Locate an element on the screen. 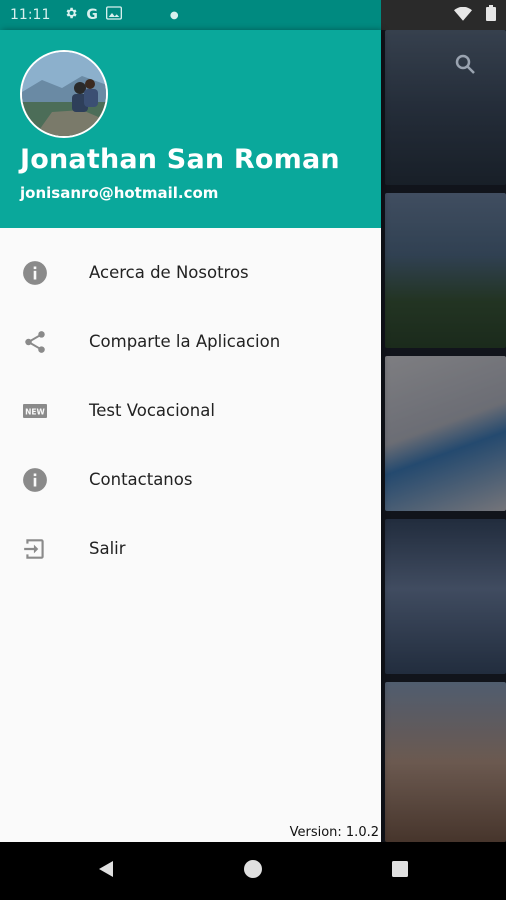 The width and height of the screenshot is (506, 900). recents-button is located at coordinates (400, 871).